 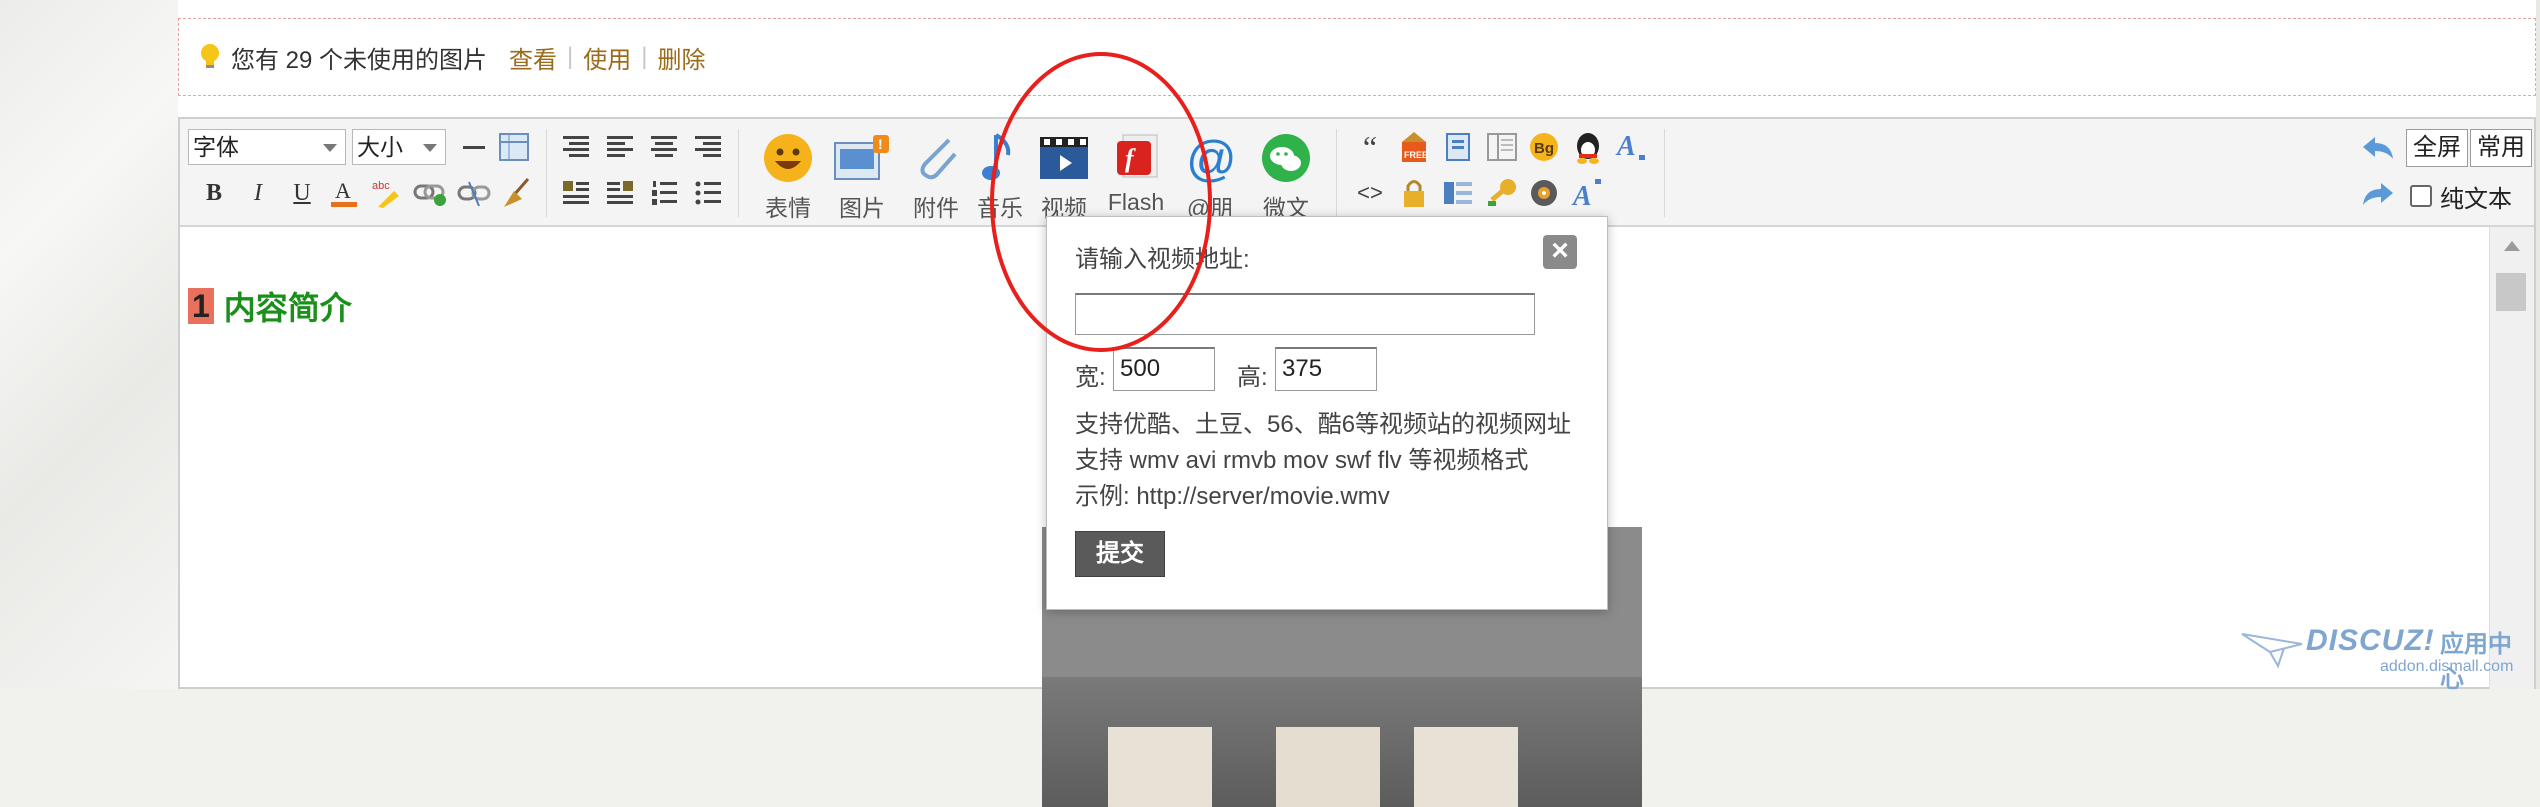 I want to click on subscript-button: A, so click(x=1632, y=147).